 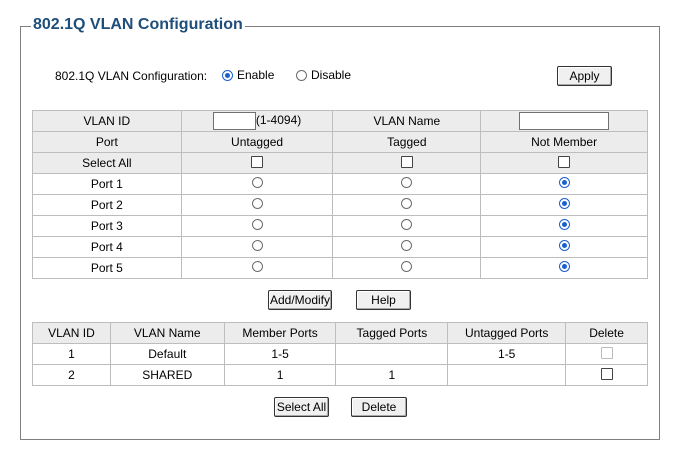 What do you see at coordinates (507, 333) in the screenshot?
I see `untagged-ports-column-header: Untagged Ports` at bounding box center [507, 333].